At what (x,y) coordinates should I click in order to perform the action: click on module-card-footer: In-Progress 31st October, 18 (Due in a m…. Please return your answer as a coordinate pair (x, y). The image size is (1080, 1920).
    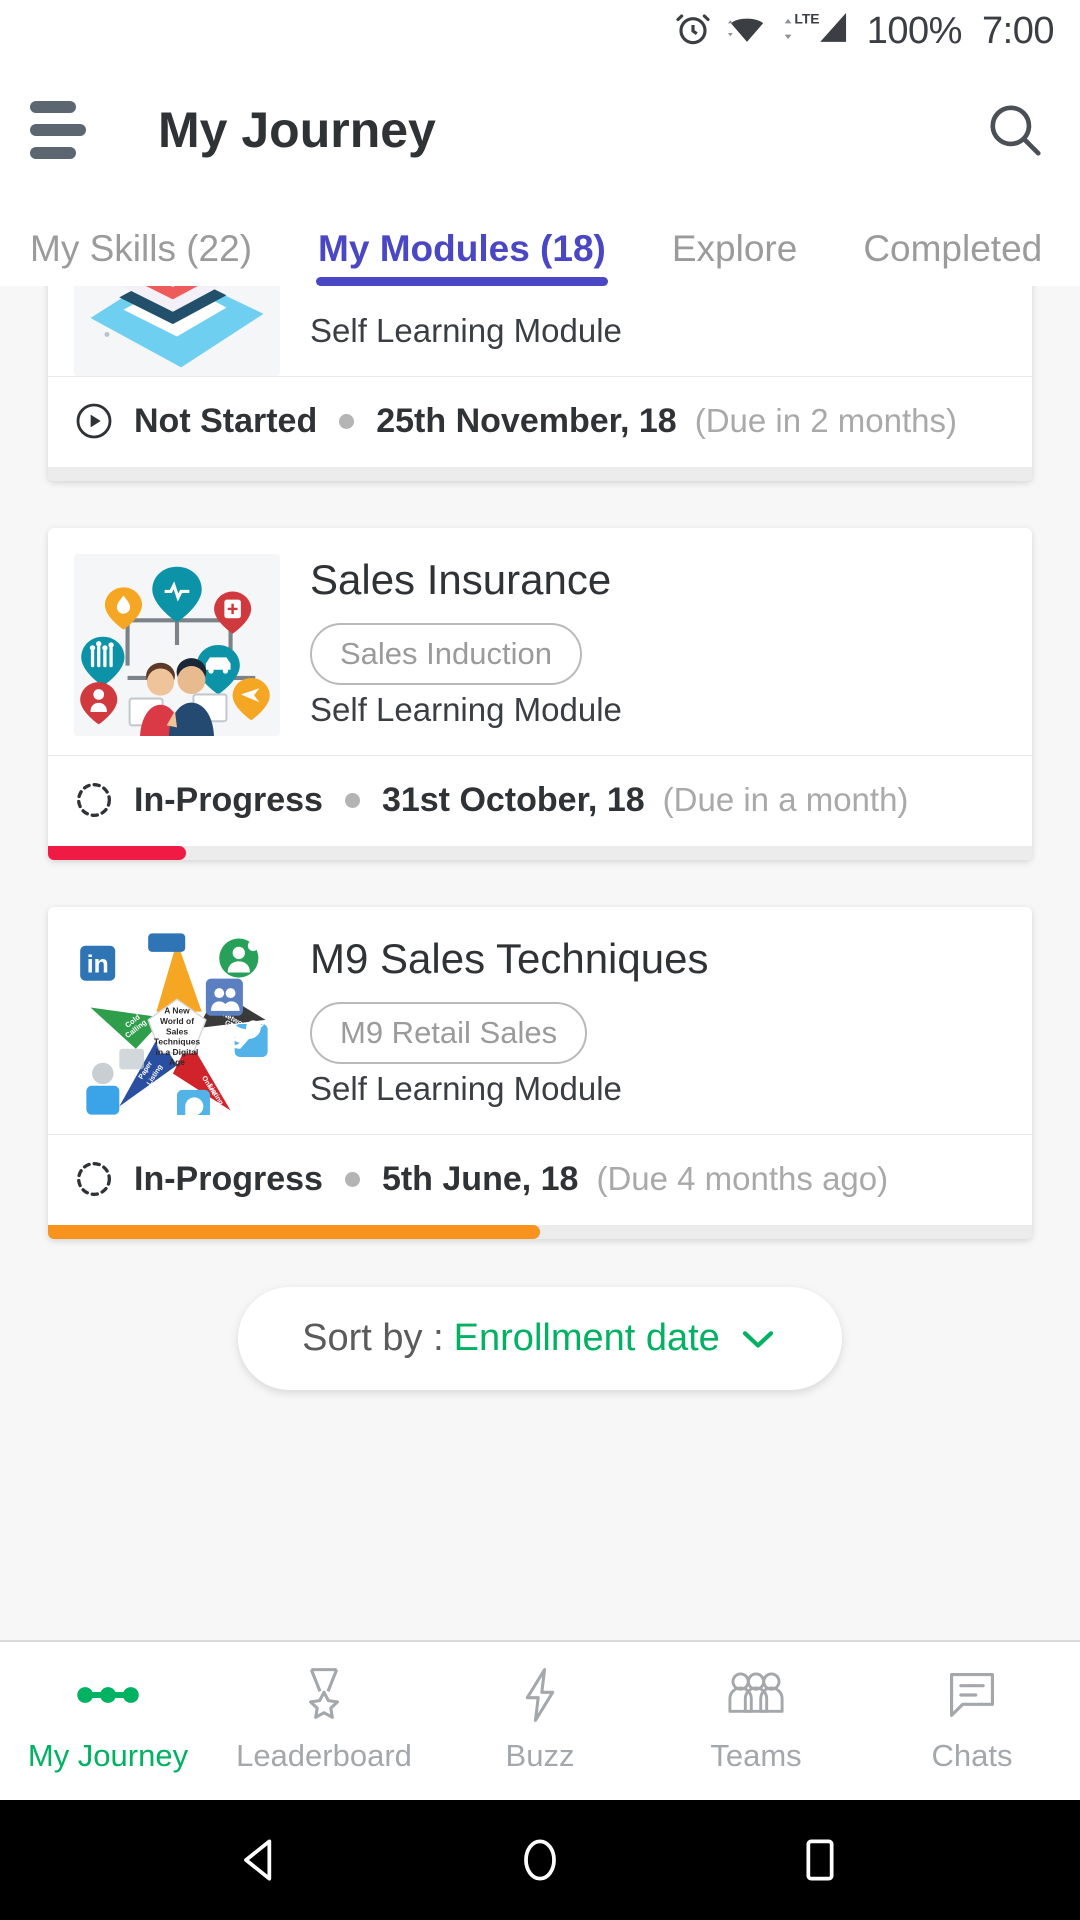
    Looking at the image, I should click on (540, 800).